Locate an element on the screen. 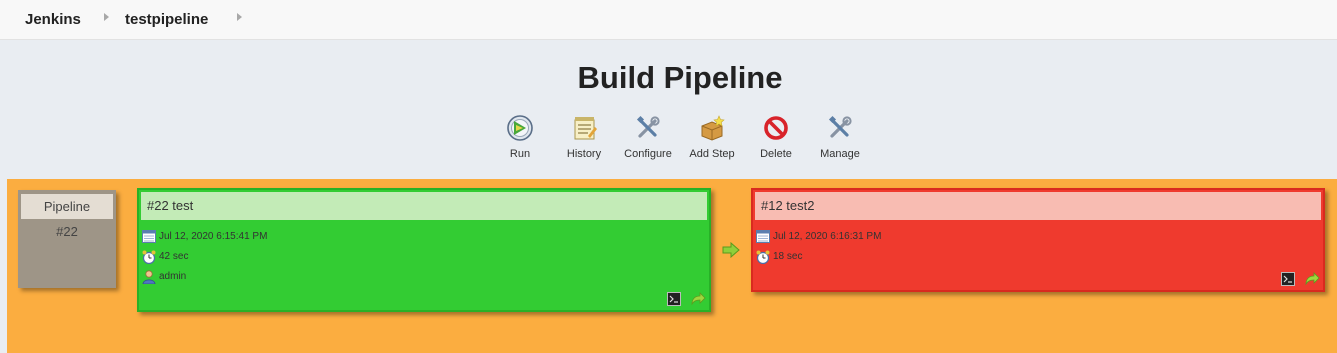  pipeline-number: #22 is located at coordinates (67, 231).